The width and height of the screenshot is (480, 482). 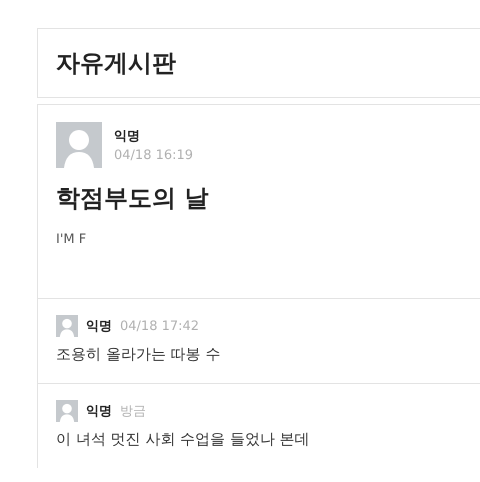 I want to click on comment-text: 이 녀석 멋진 사회 수업을 들었나 본데, so click(x=183, y=439).